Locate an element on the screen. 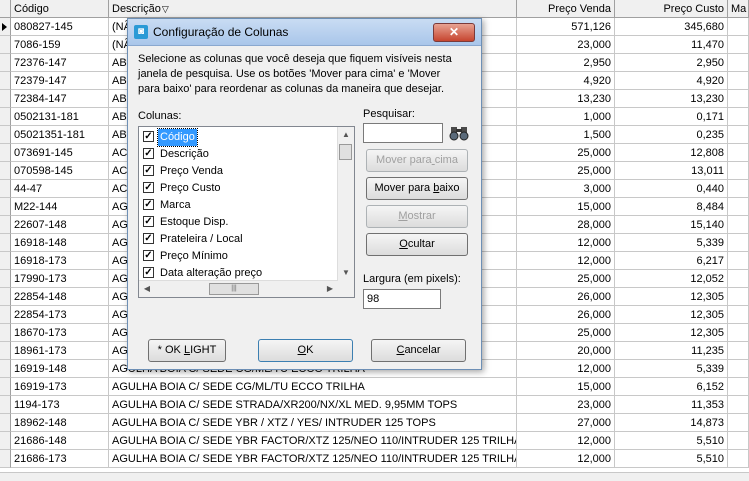 Image resolution: width=749 pixels, height=481 pixels. dialog-titlebar: ◙ Configuração de Colunas ✕ is located at coordinates (304, 32).